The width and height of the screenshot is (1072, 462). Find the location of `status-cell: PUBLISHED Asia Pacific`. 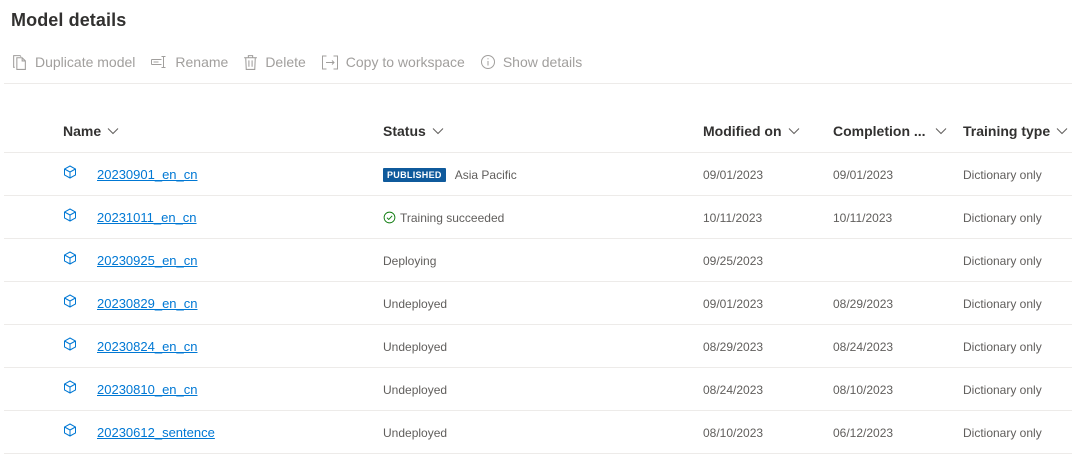

status-cell: PUBLISHED Asia Pacific is located at coordinates (450, 174).